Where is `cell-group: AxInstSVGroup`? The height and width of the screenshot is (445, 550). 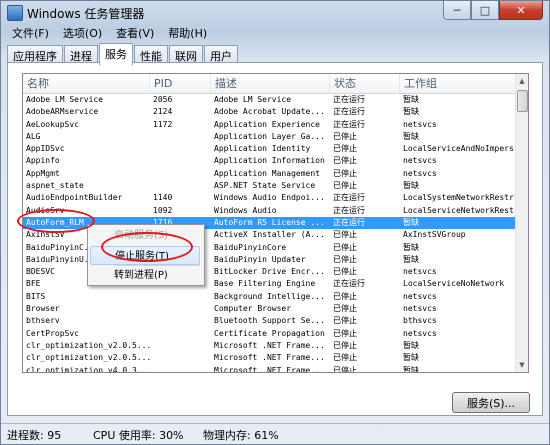
cell-group: AxInstSVGroup is located at coordinates (434, 235).